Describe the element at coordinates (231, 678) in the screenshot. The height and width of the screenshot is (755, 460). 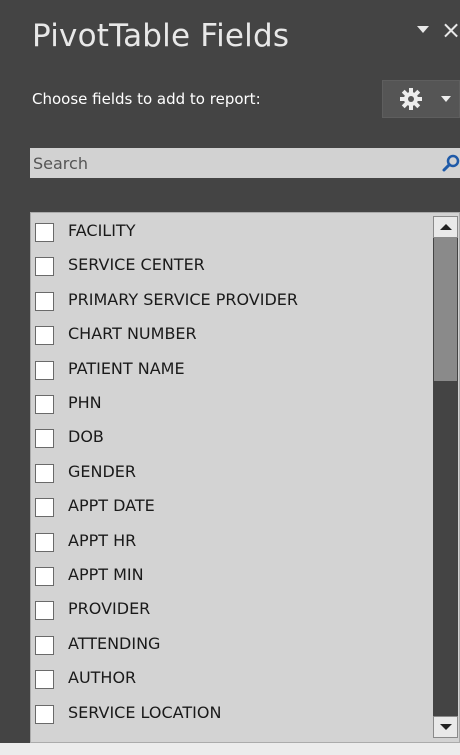
I see `field-item: AUTHOR` at that location.